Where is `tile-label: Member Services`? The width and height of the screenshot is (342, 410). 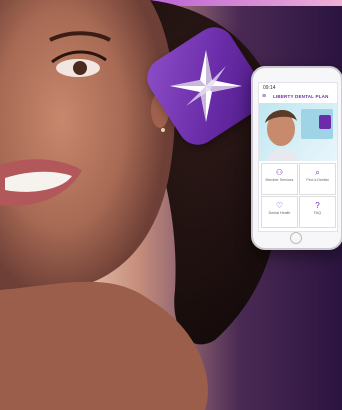
tile-label: Member Services is located at coordinates (279, 180).